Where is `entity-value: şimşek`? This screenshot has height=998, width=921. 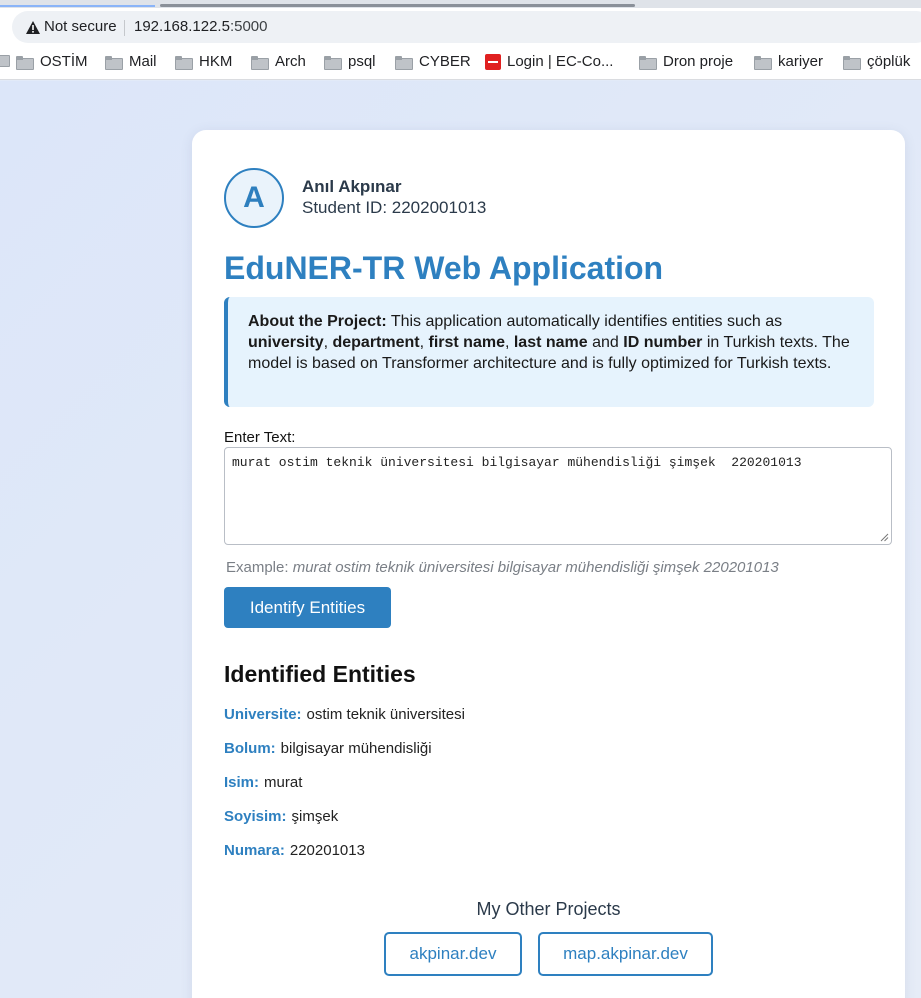 entity-value: şimşek is located at coordinates (315, 816).